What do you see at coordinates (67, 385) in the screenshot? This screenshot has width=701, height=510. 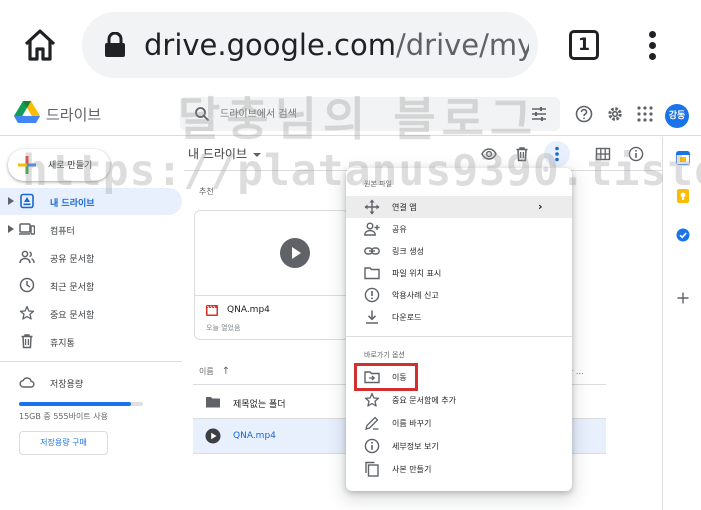 I see `sidebar-item-label: 저장용량` at bounding box center [67, 385].